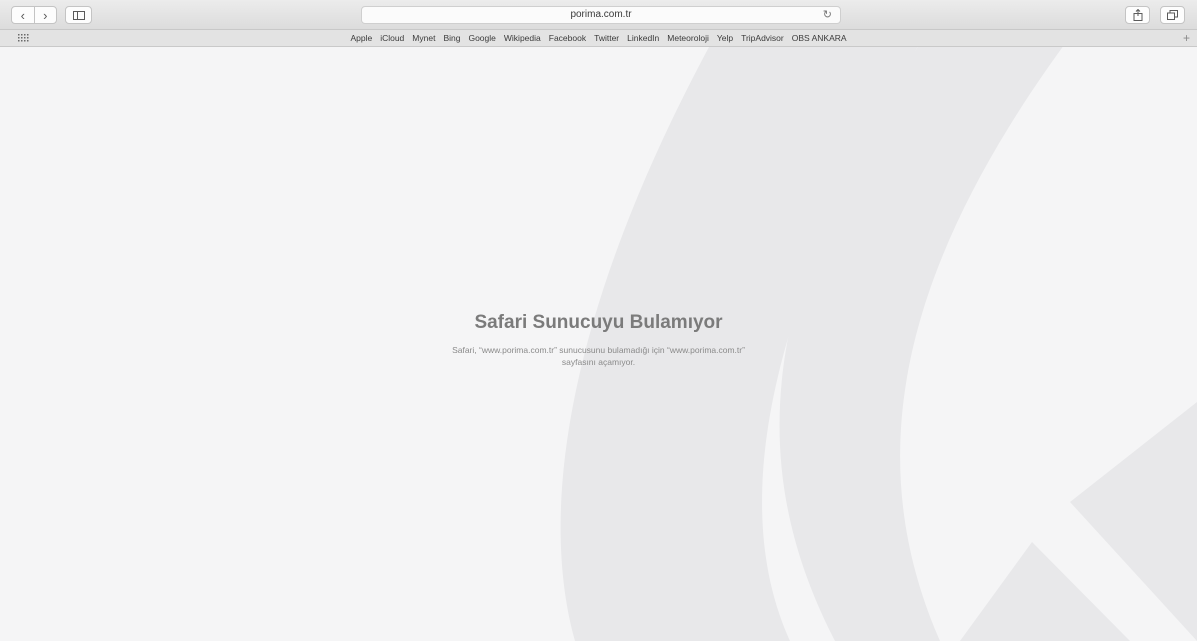  I want to click on bookmark-item: Mynet, so click(423, 38).